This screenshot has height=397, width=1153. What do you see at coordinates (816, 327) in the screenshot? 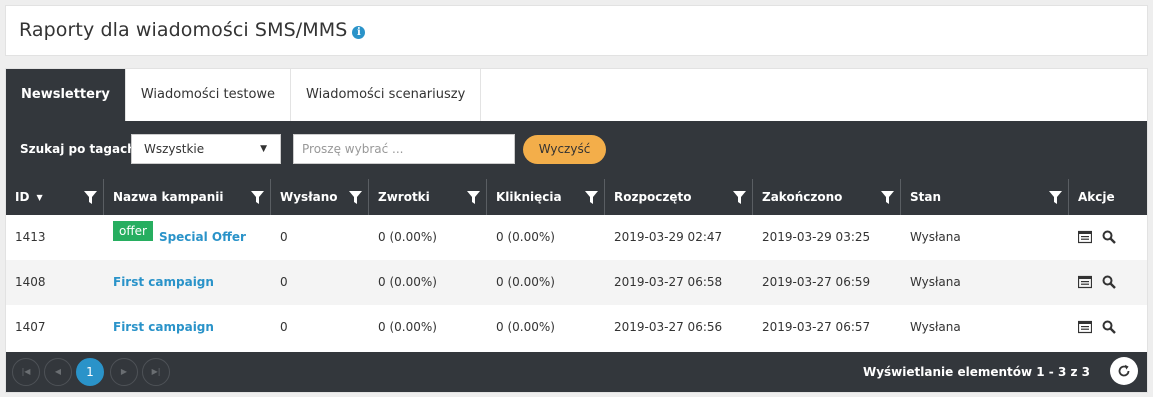
I see `cell-finished: 2019-03-27 06:57` at bounding box center [816, 327].